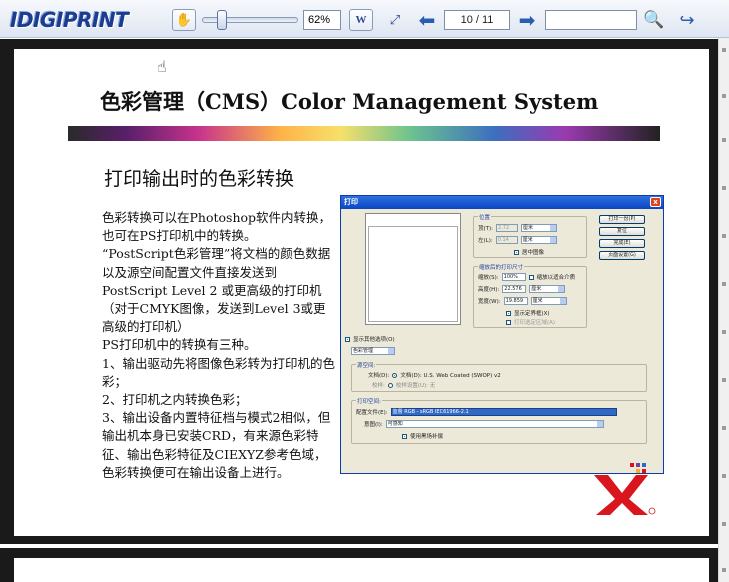 The width and height of the screenshot is (729, 582). I want to click on bbox-checkbox, so click(508, 313).